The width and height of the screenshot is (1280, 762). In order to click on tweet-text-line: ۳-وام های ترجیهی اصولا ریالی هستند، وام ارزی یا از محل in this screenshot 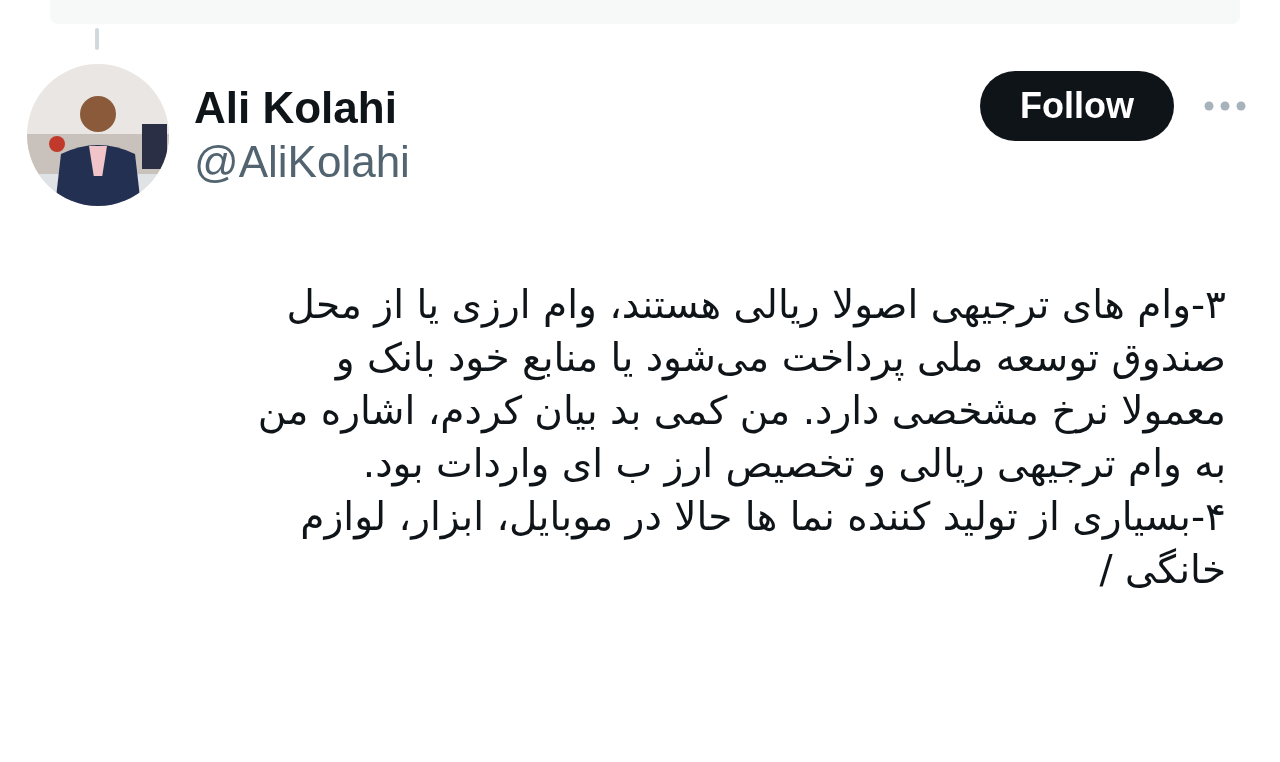, I will do `click(756, 305)`.